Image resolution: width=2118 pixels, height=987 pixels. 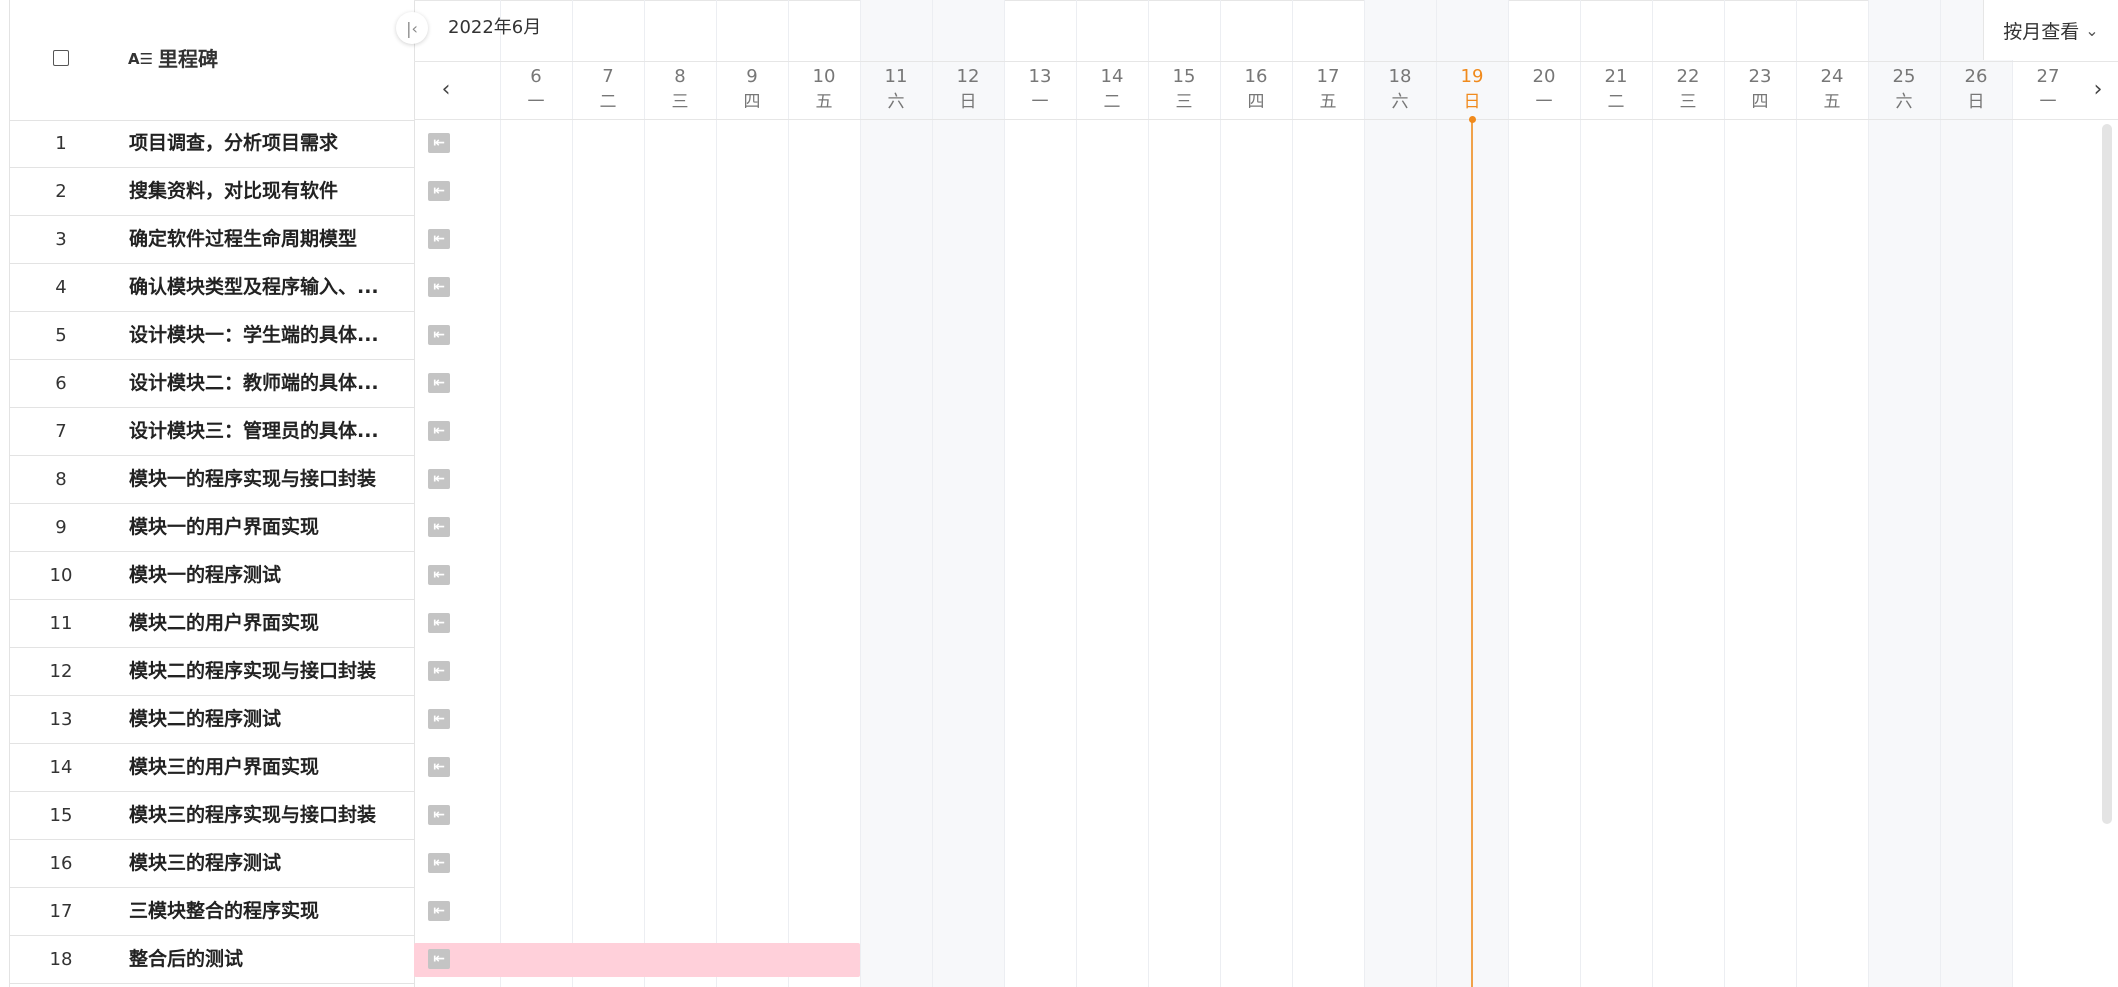 What do you see at coordinates (212, 60) in the screenshot?
I see `table-header: A☰ 里程碑` at bounding box center [212, 60].